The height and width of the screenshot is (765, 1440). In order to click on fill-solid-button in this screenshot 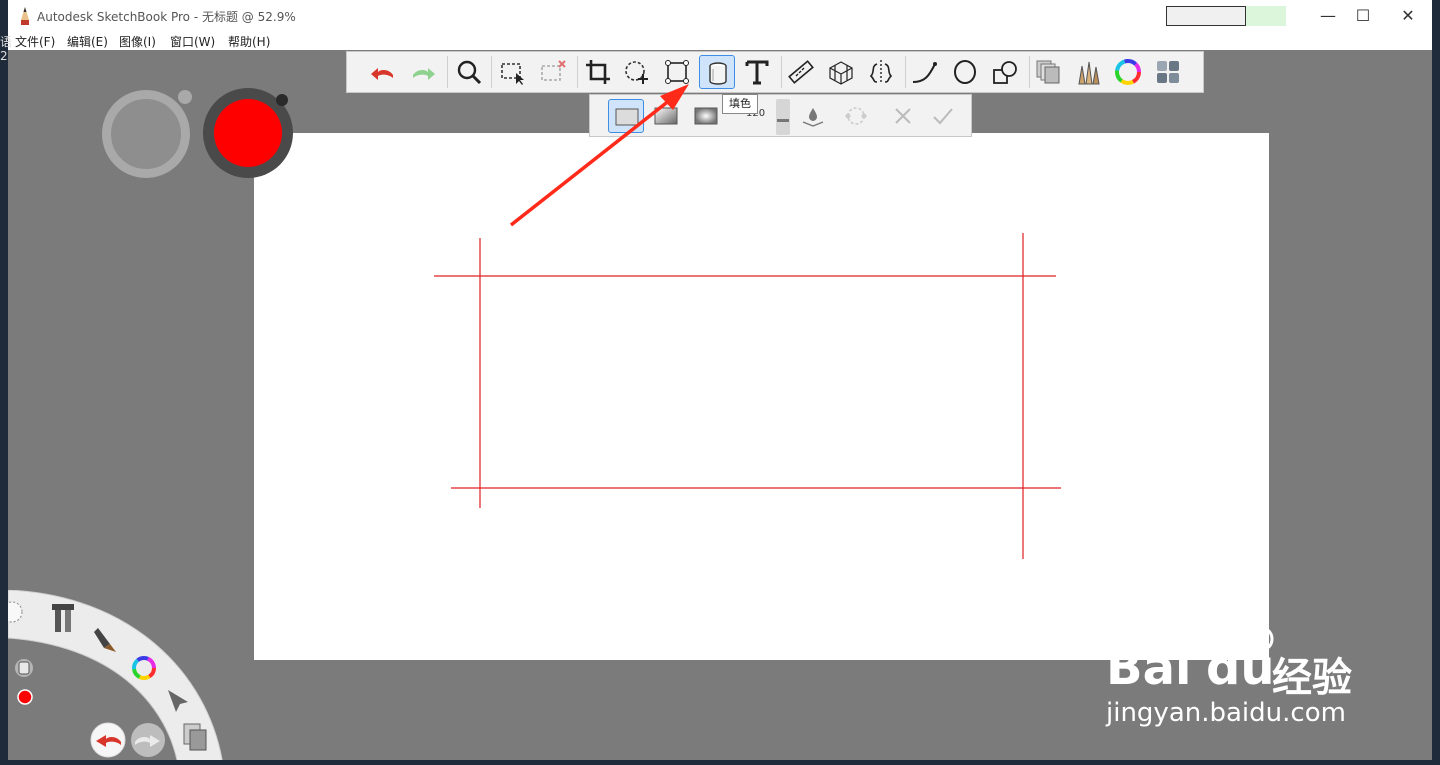, I will do `click(626, 116)`.